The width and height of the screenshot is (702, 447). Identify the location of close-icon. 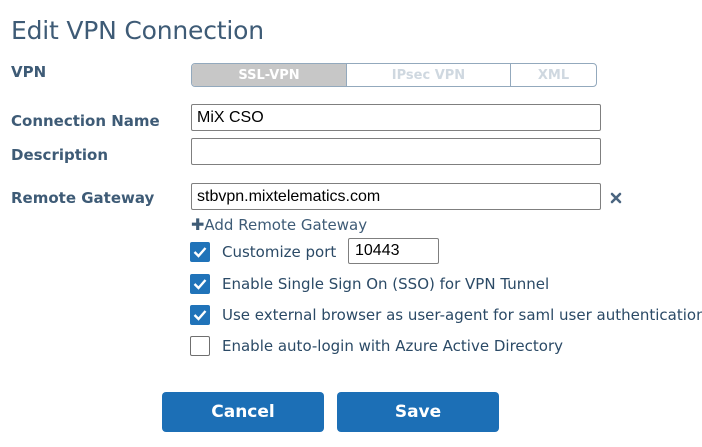
(616, 198).